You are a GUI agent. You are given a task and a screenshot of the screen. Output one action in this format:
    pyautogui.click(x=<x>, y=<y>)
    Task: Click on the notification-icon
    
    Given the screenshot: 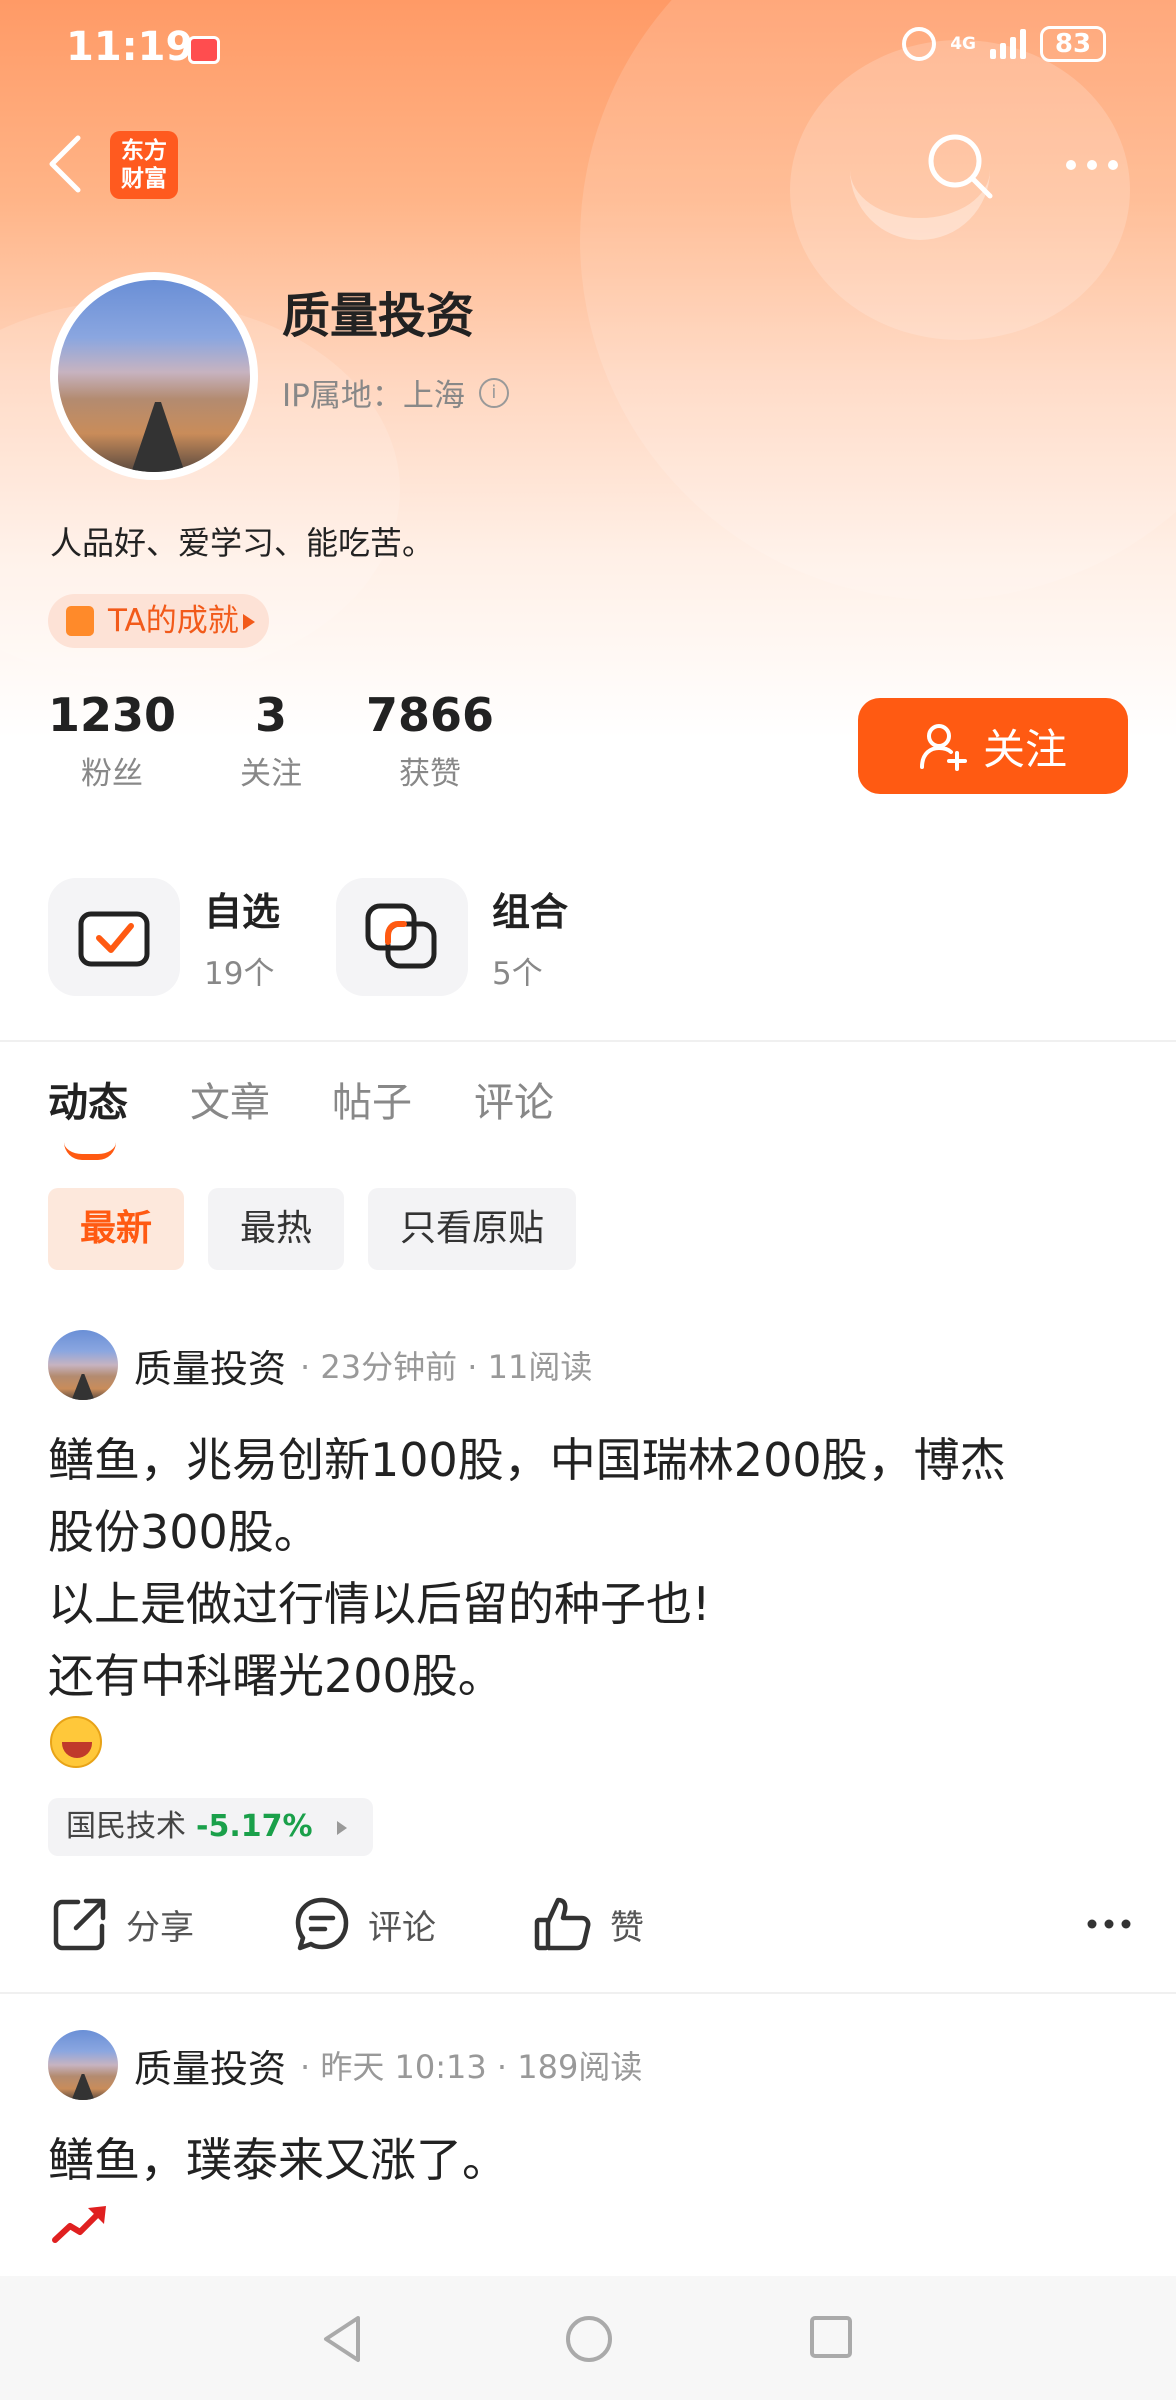 What is the action you would take?
    pyautogui.click(x=204, y=50)
    